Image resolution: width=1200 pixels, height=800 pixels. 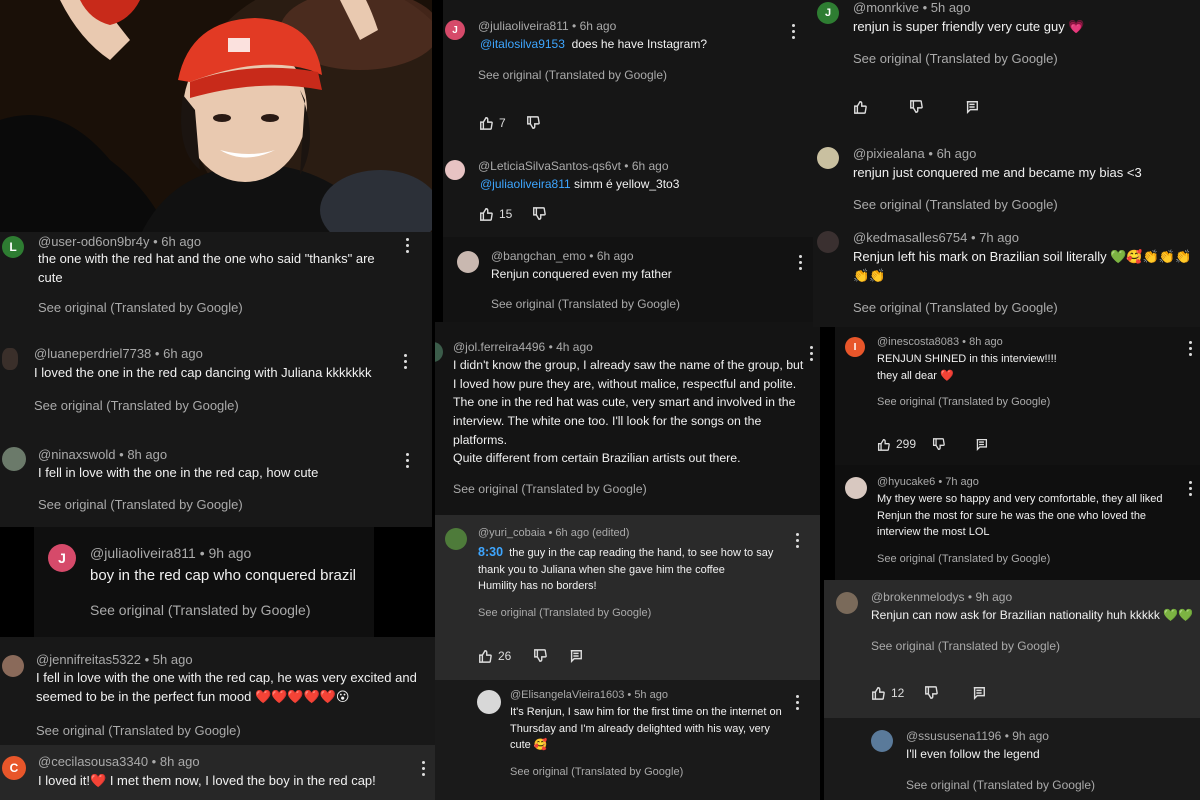 I want to click on avatar: C, so click(x=14, y=768).